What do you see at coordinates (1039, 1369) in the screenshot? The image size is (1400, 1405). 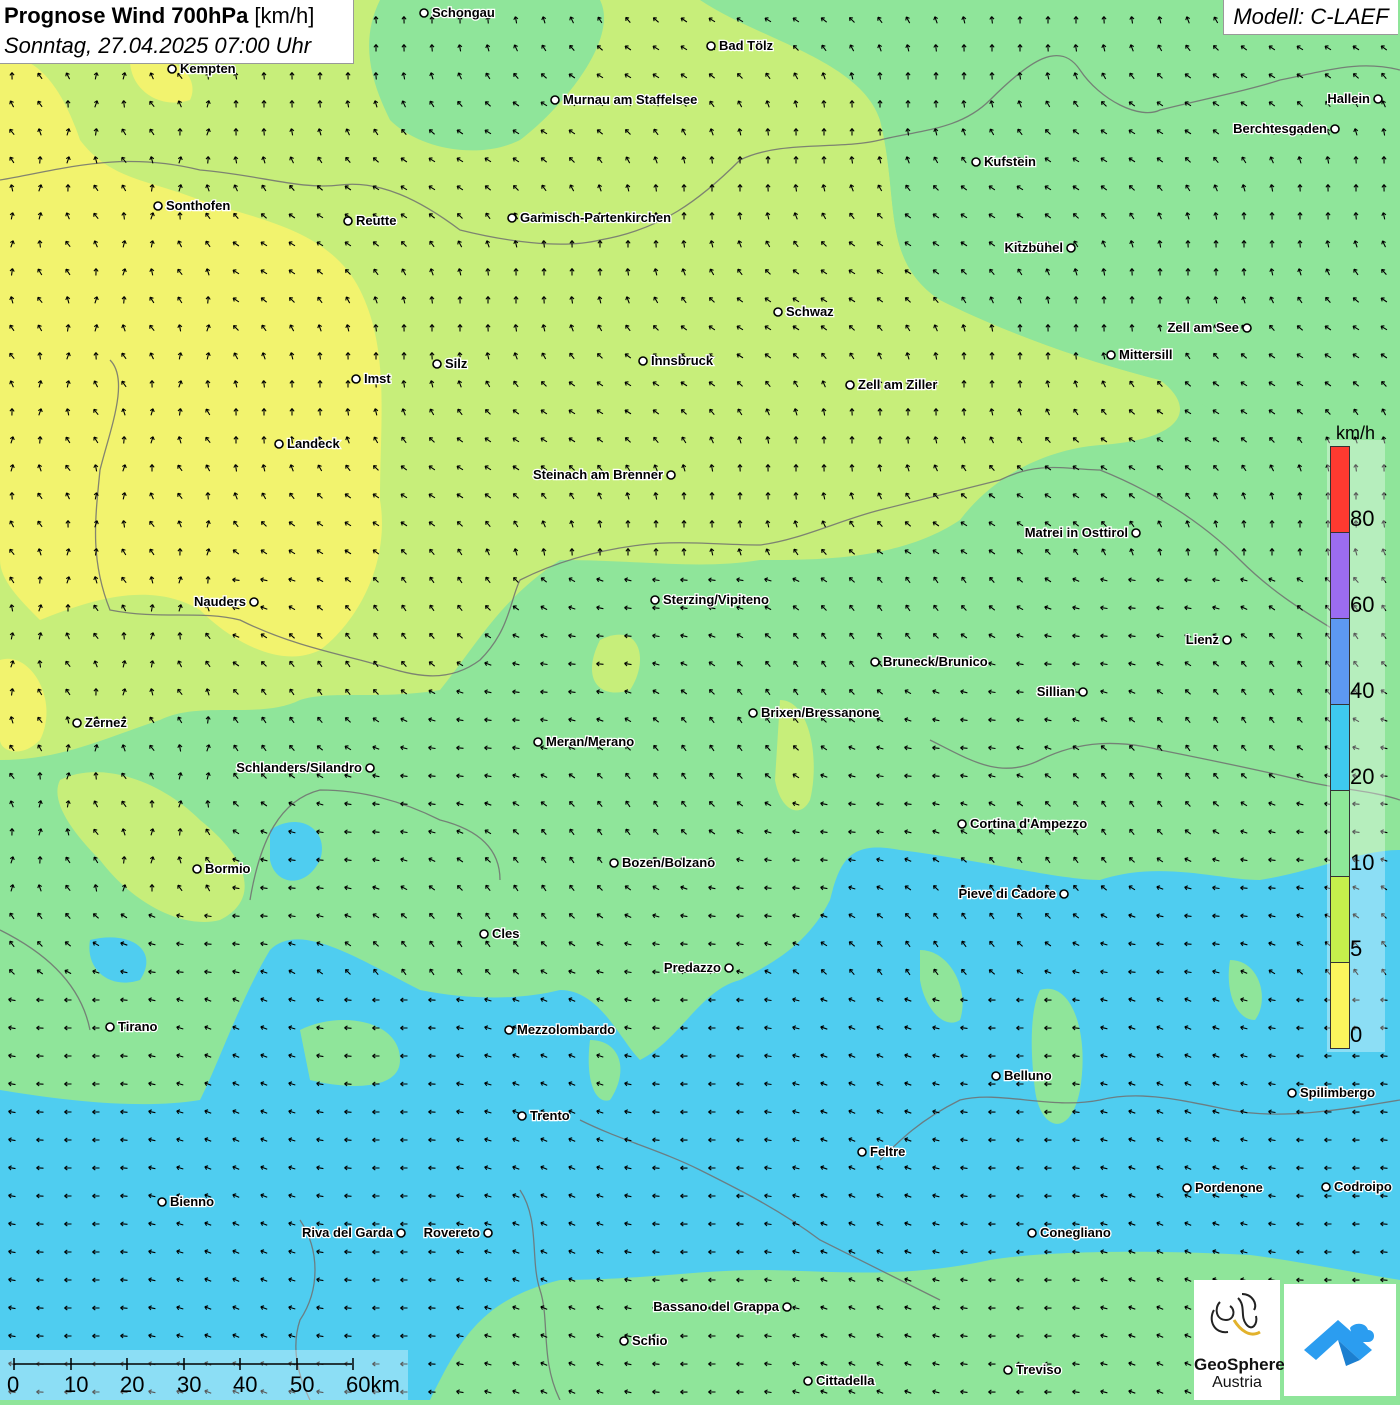 I see `city-label: Treviso` at bounding box center [1039, 1369].